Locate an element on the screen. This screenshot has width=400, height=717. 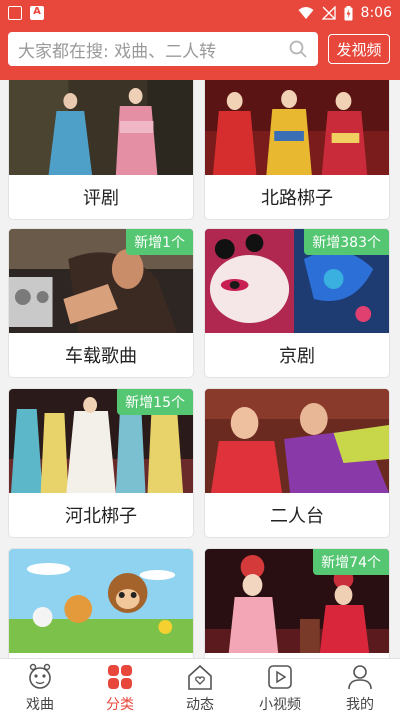
category-card-cartoon is located at coordinates (101, 603).